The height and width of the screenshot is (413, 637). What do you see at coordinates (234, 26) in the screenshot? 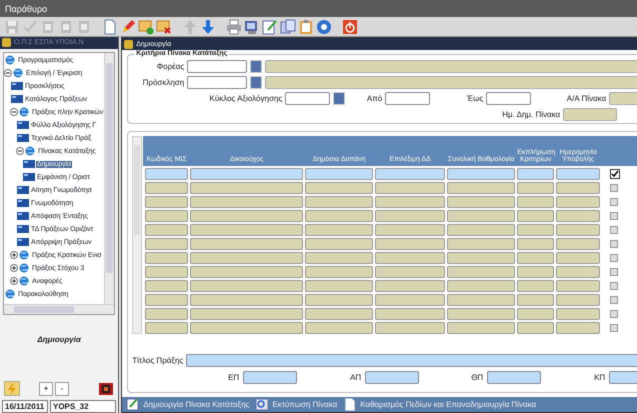
I see `printer-icon` at bounding box center [234, 26].